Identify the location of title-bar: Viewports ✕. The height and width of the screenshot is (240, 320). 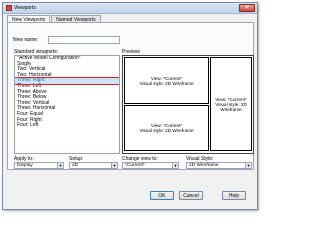
(130, 8).